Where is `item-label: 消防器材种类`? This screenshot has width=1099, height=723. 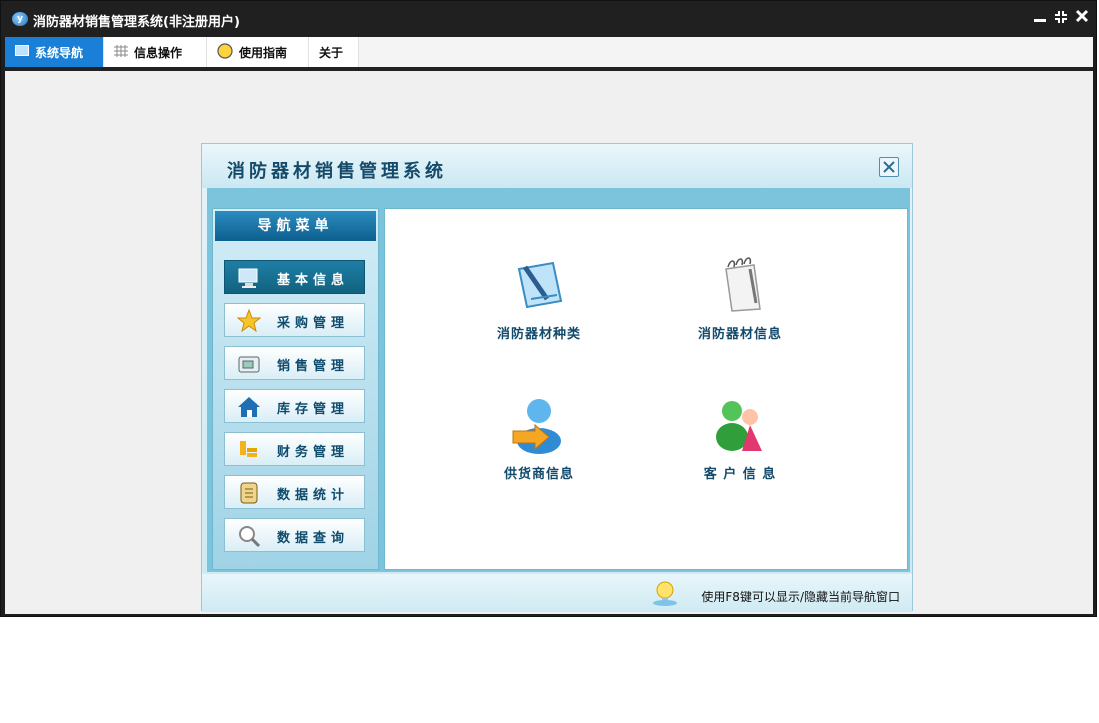
item-label: 消防器材种类 is located at coordinates (538, 334).